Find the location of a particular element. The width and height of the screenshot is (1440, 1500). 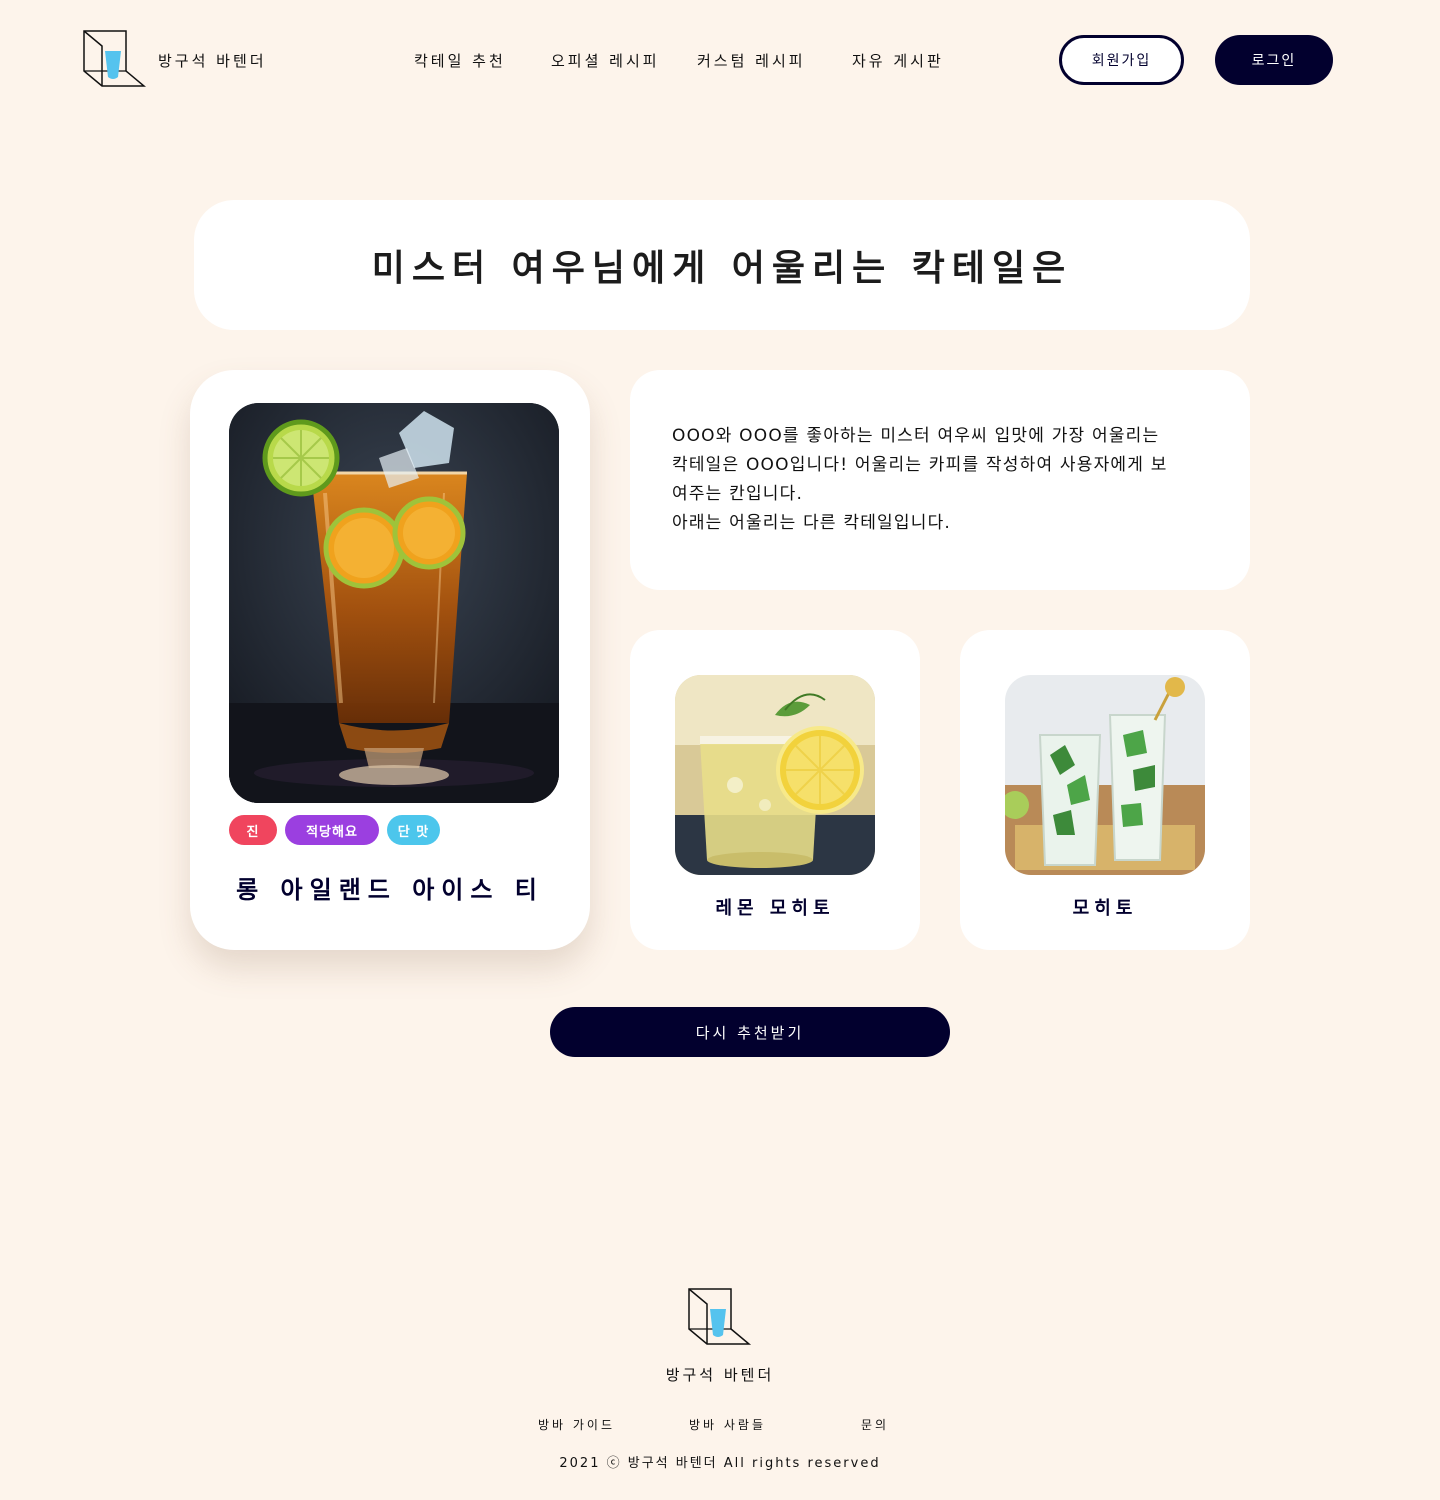

cocktail-card-mojito: 모히토 is located at coordinates (1105, 790).